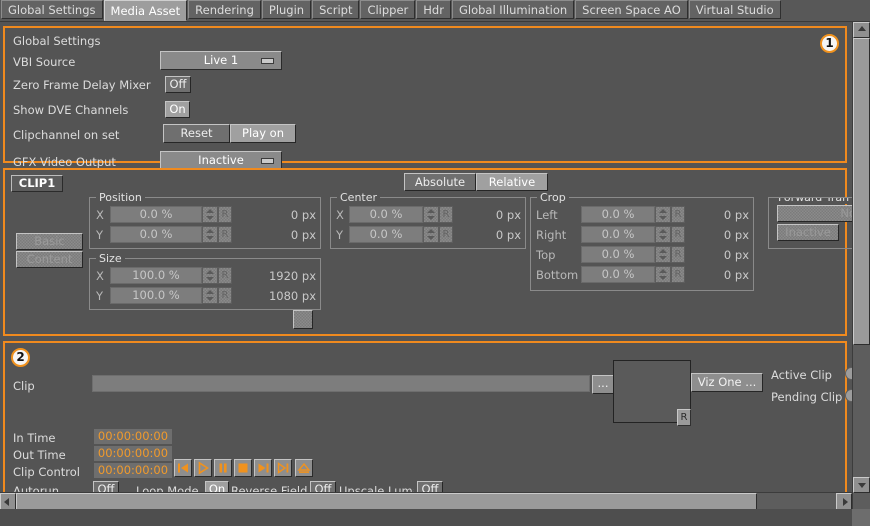  I want to click on position-y-keyframe-button: R, so click(225, 234).